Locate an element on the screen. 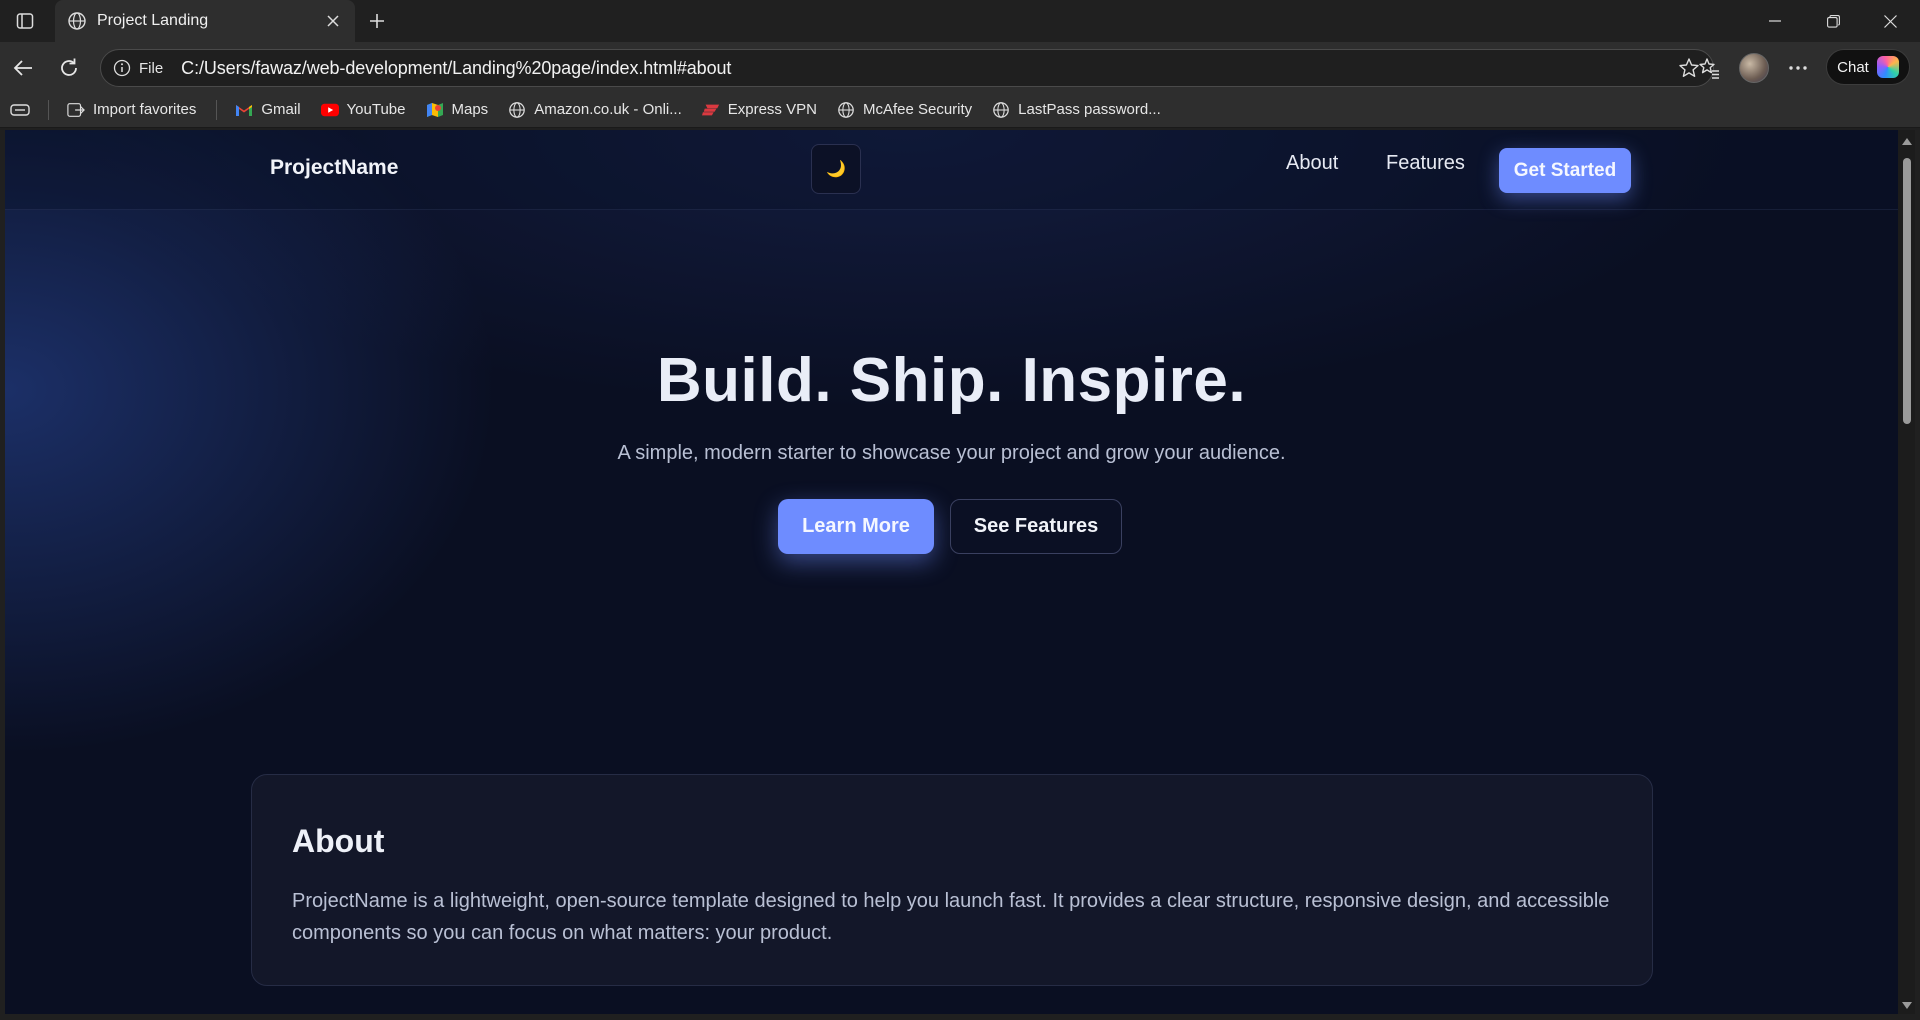 This screenshot has height=1020, width=1920. favorites-icon is located at coordinates (1709, 68).